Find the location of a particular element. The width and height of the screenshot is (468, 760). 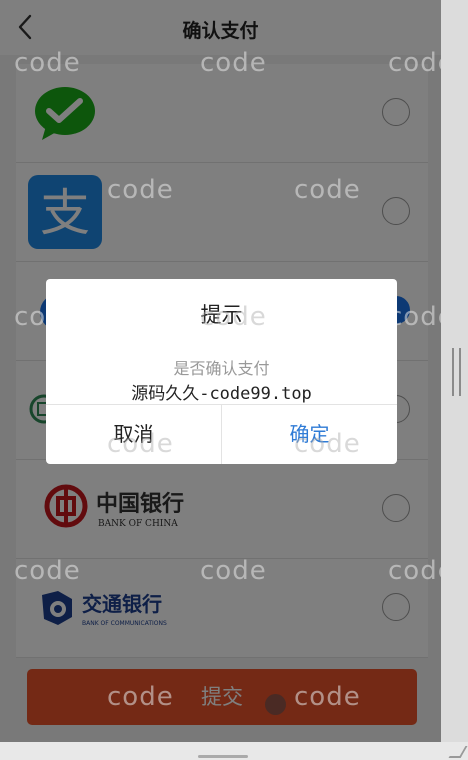

touch-indicator is located at coordinates (275, 704).